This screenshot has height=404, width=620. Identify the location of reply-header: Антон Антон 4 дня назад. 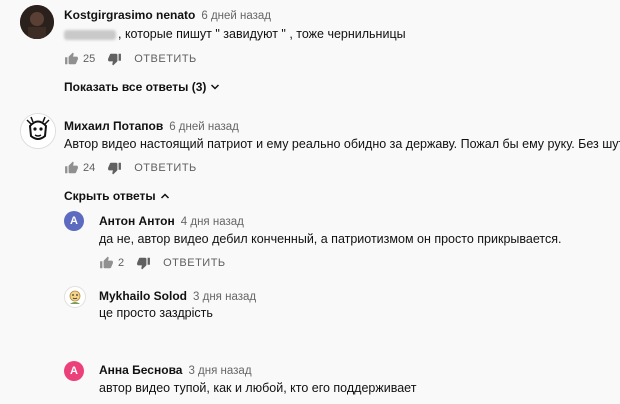
(171, 221).